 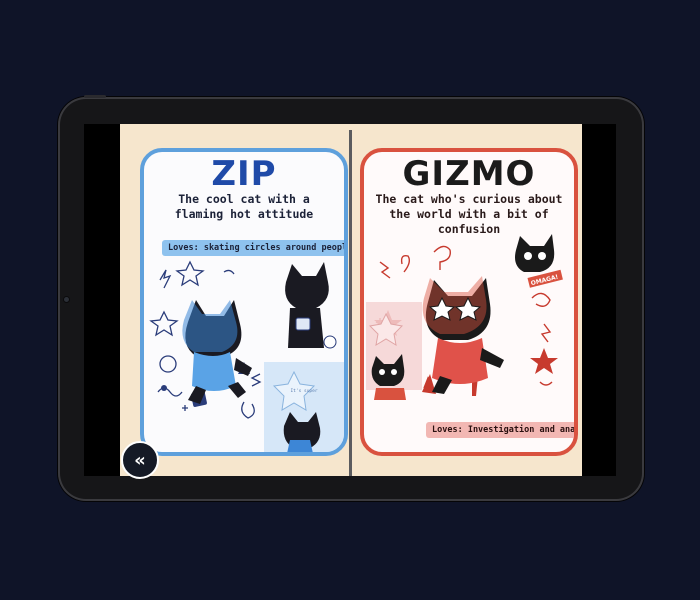 What do you see at coordinates (311, 305) in the screenshot?
I see `zip-cat-standing` at bounding box center [311, 305].